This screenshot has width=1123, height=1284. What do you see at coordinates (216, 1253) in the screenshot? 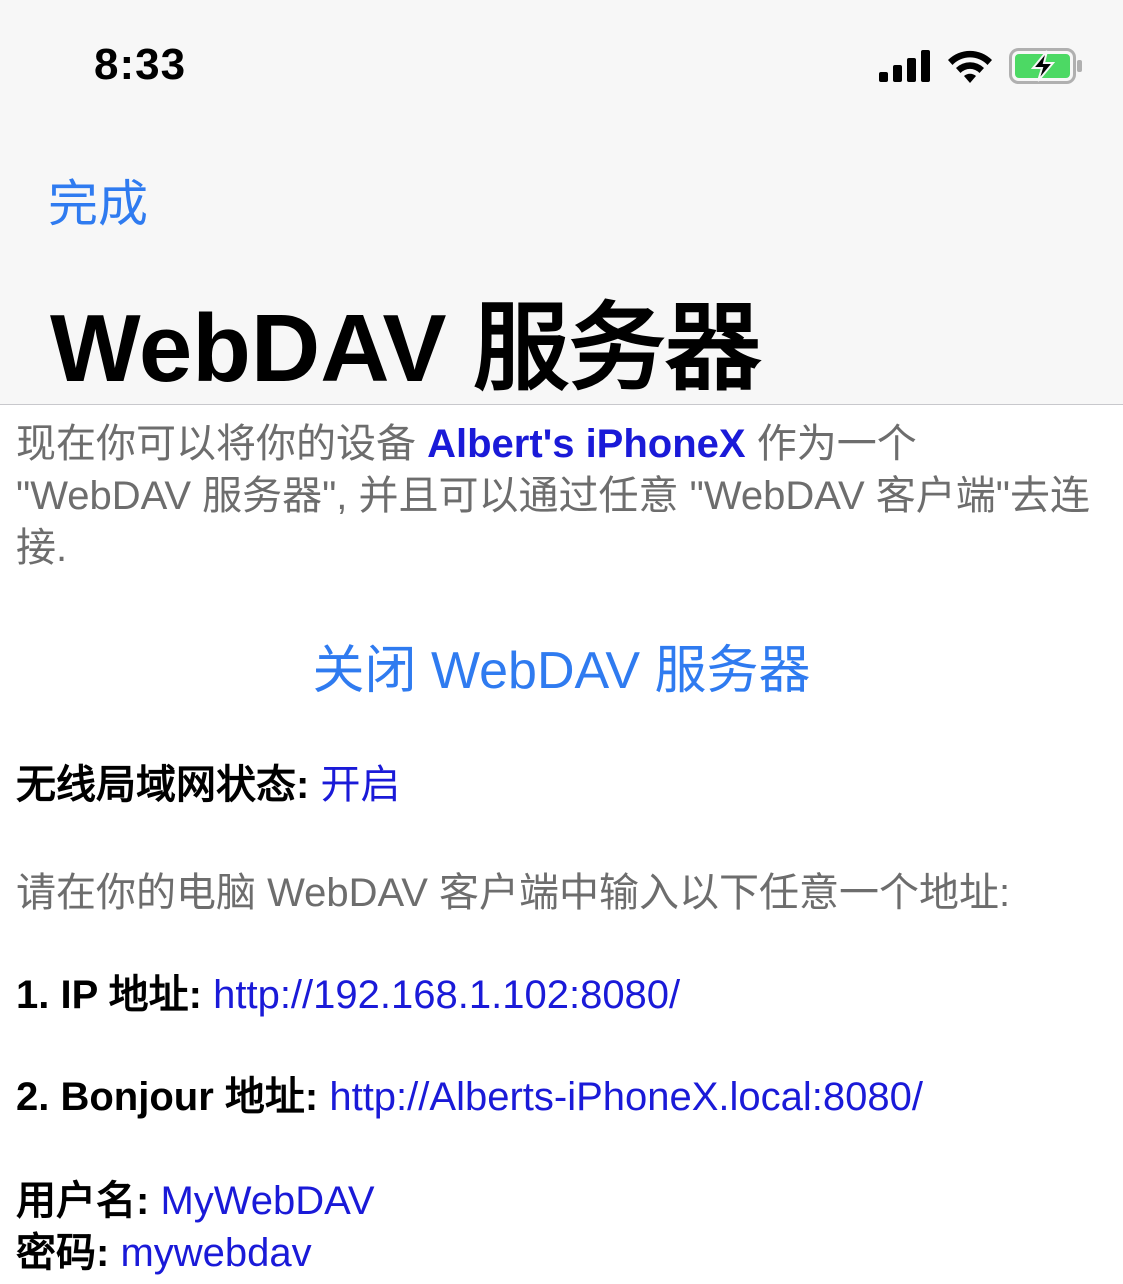
I see `password-value: mywebdav` at bounding box center [216, 1253].